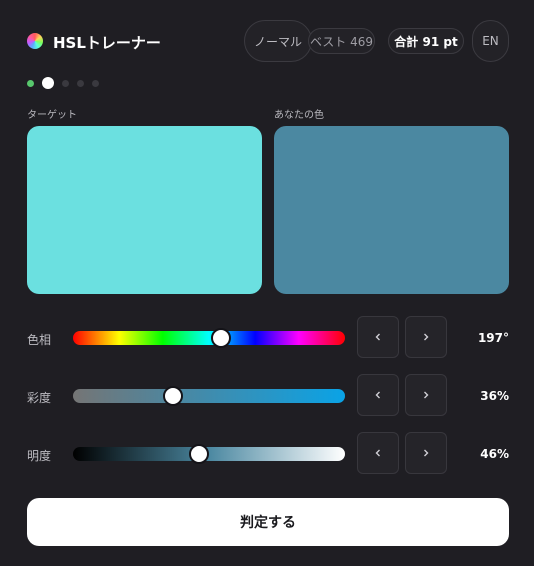  I want to click on hue-value: 197°, so click(493, 338).